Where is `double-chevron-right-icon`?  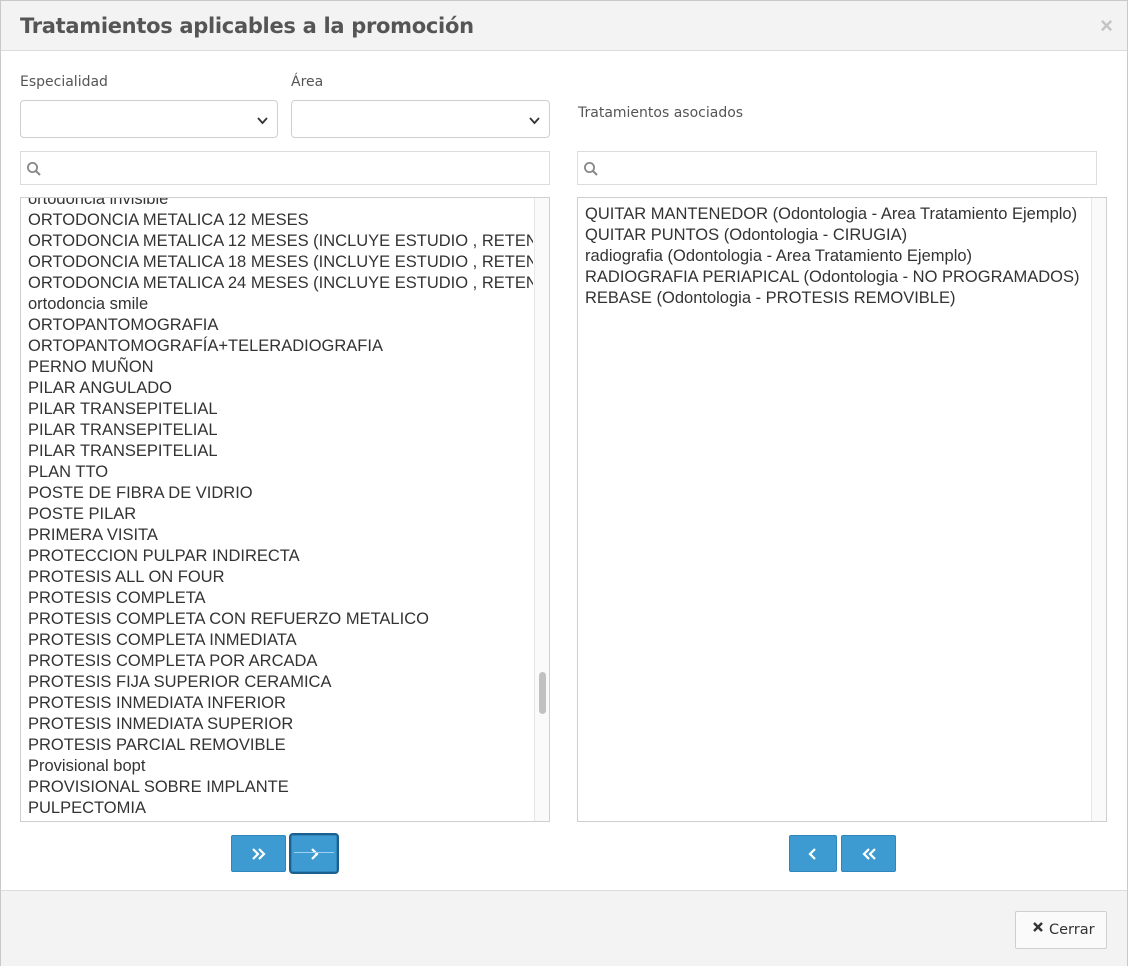 double-chevron-right-icon is located at coordinates (258, 853).